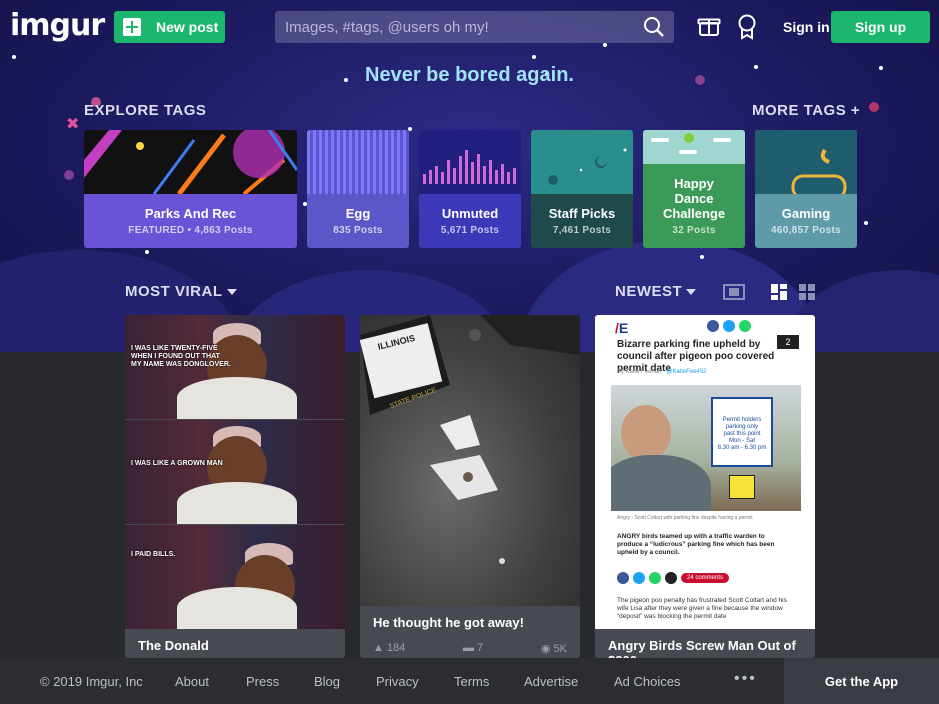 This screenshot has width=939, height=704. I want to click on email-icon, so click(671, 578).